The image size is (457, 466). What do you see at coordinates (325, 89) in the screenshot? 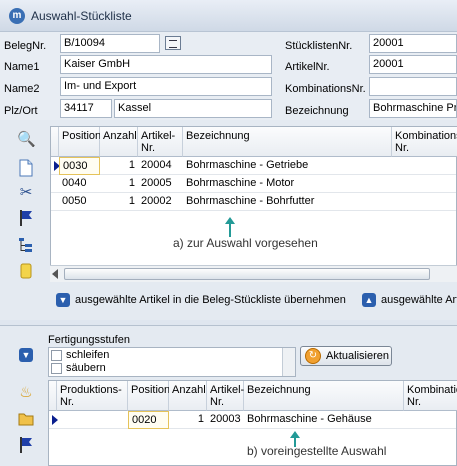
I see `kombinationsnr-label: KombinationsNr.` at bounding box center [325, 89].